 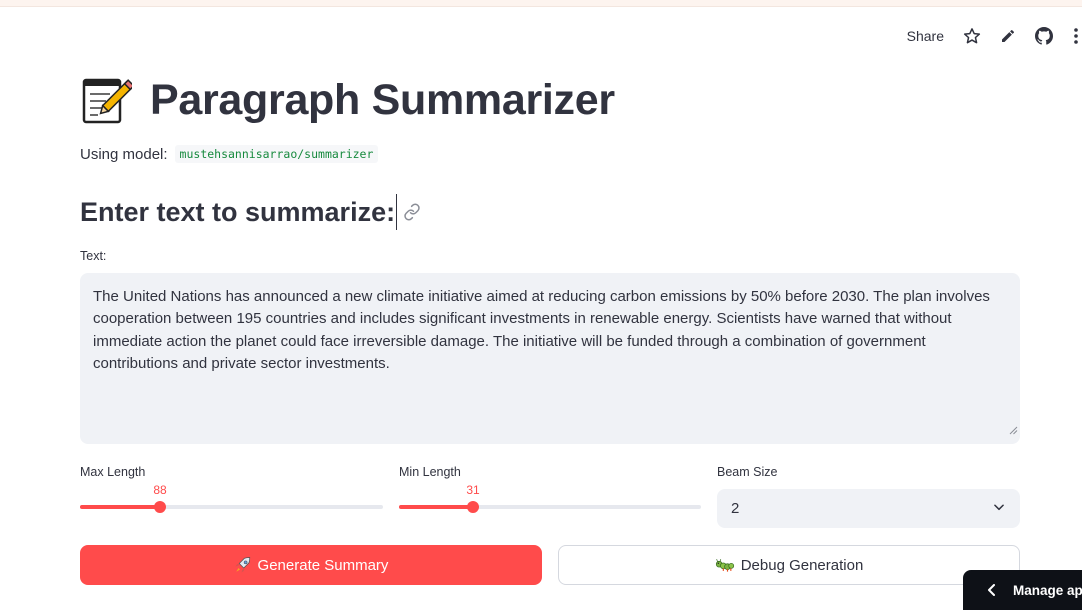 I want to click on top-decoration-bar, so click(x=541, y=3).